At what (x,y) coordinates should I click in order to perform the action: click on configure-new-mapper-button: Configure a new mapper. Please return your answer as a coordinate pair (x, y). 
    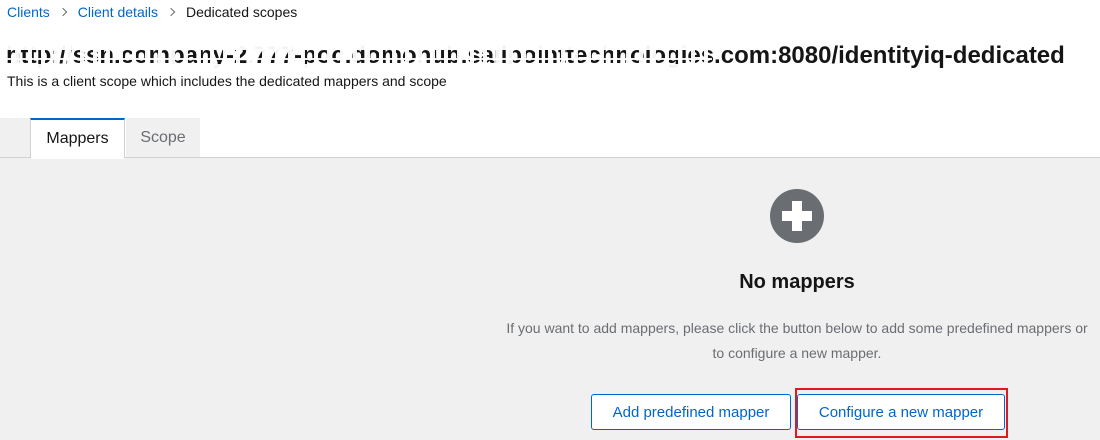
    Looking at the image, I should click on (901, 412).